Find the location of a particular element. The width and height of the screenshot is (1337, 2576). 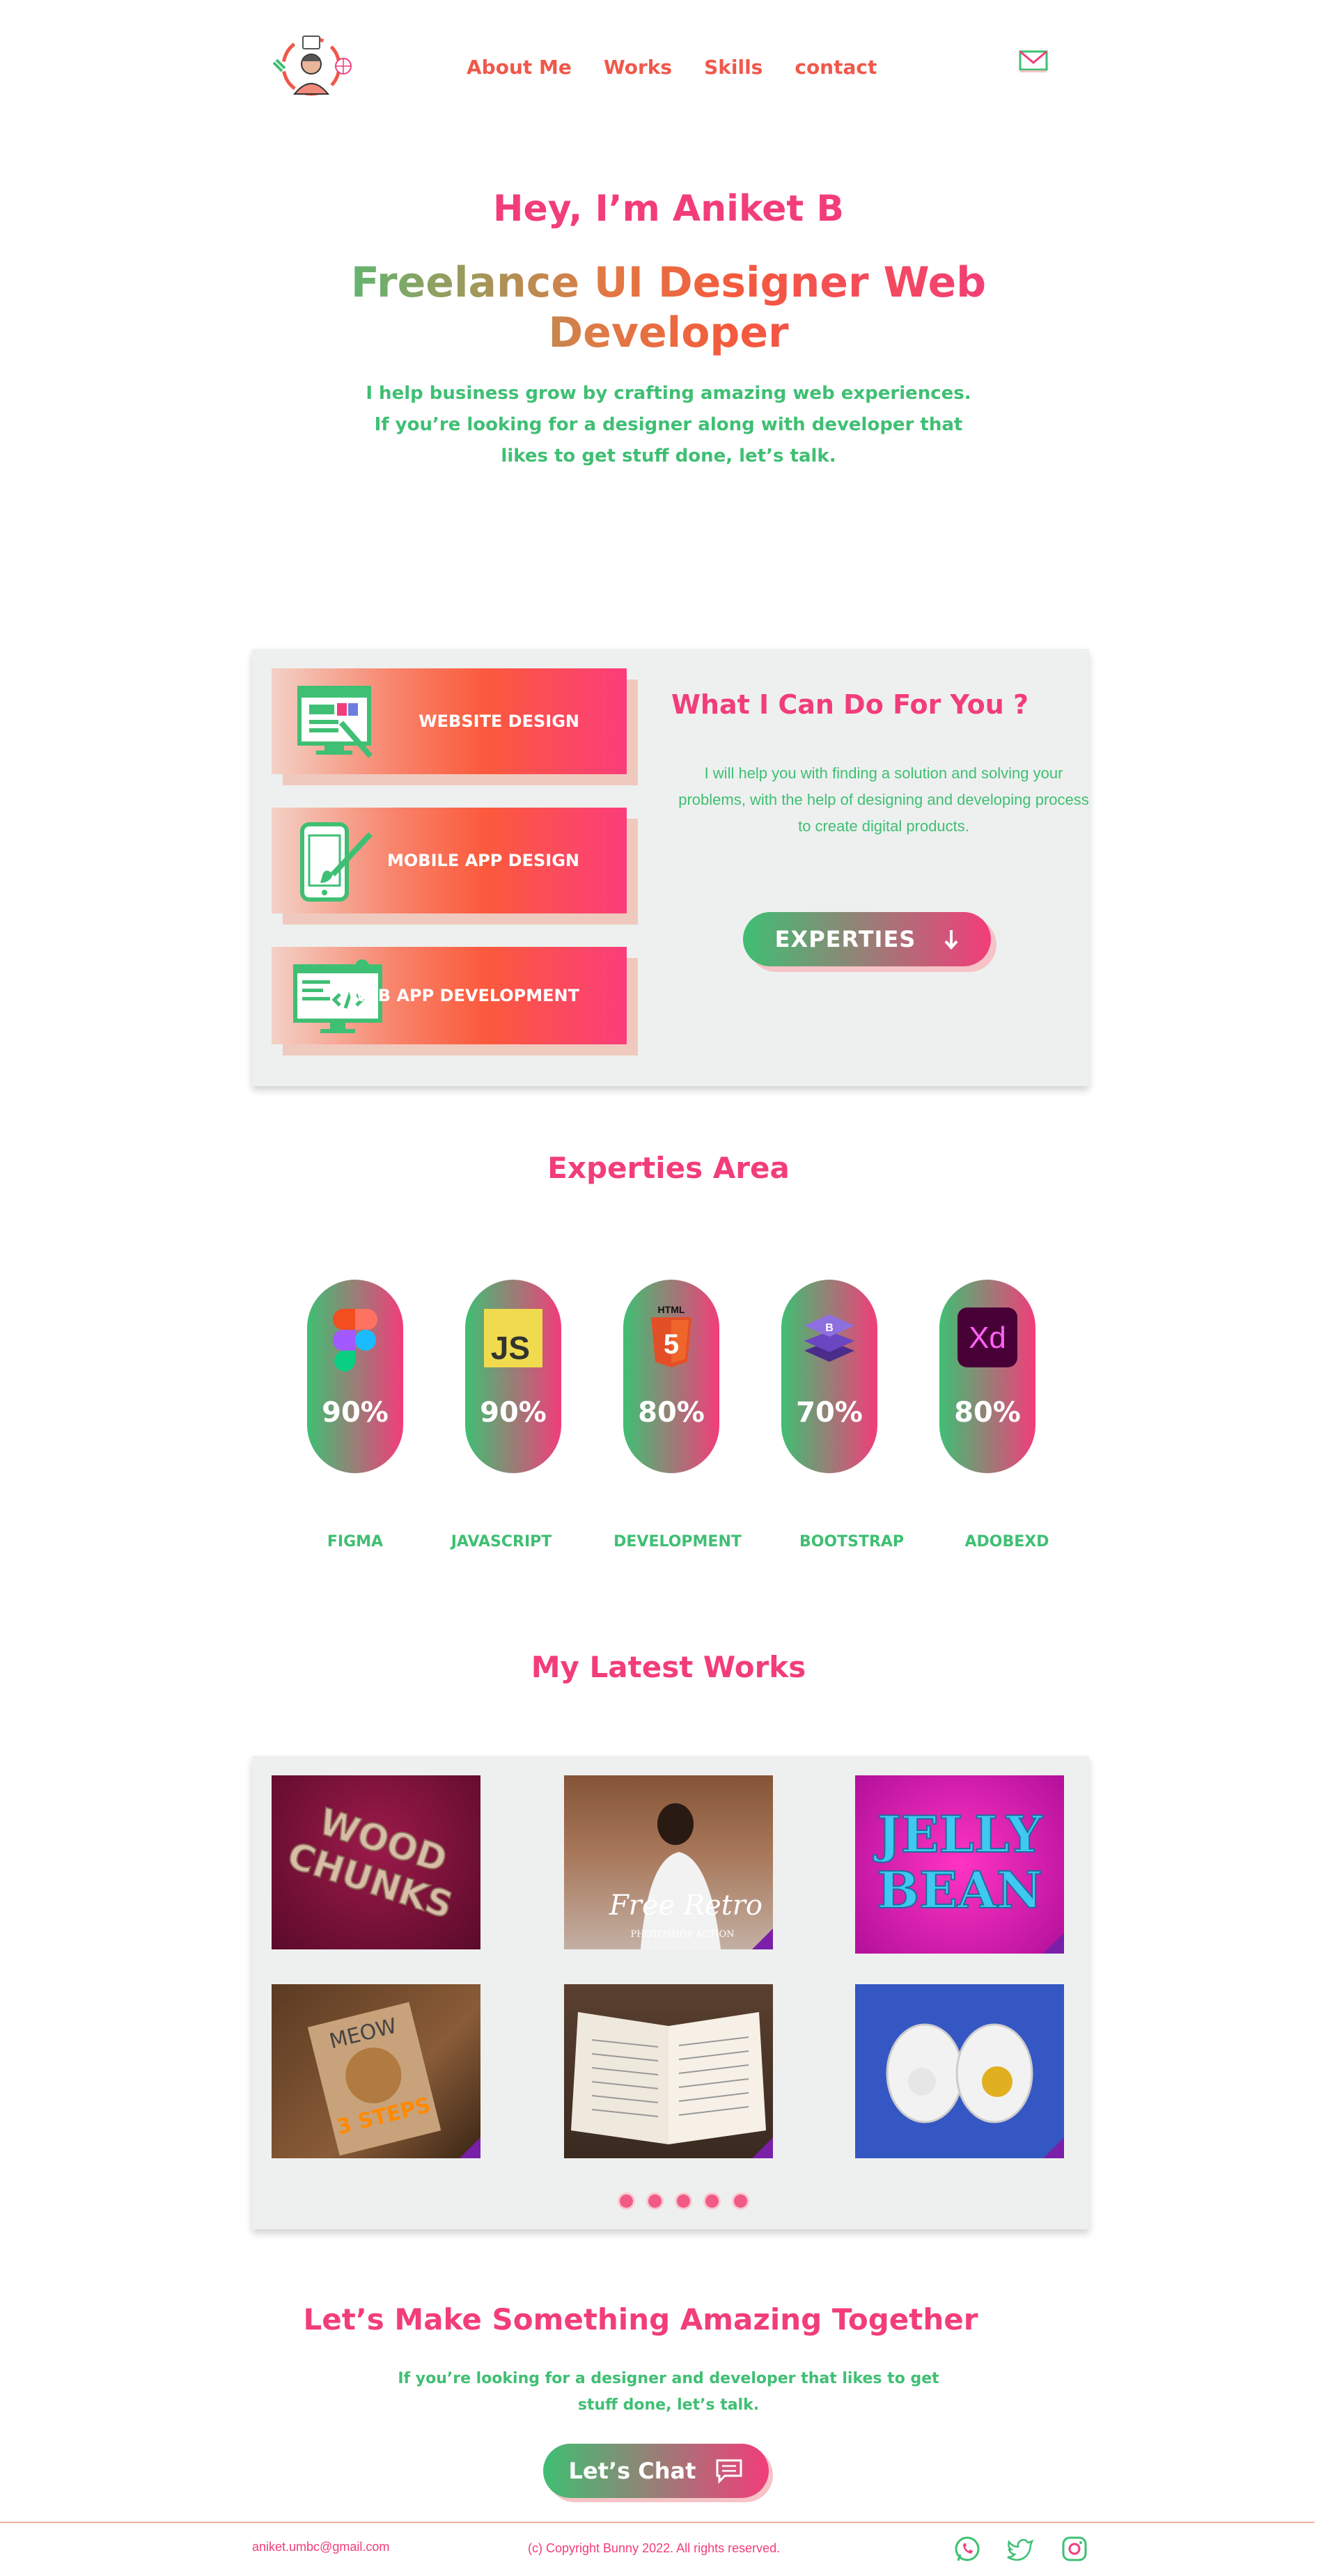

lets-chat-button: Let’s Chat is located at coordinates (656, 2471).